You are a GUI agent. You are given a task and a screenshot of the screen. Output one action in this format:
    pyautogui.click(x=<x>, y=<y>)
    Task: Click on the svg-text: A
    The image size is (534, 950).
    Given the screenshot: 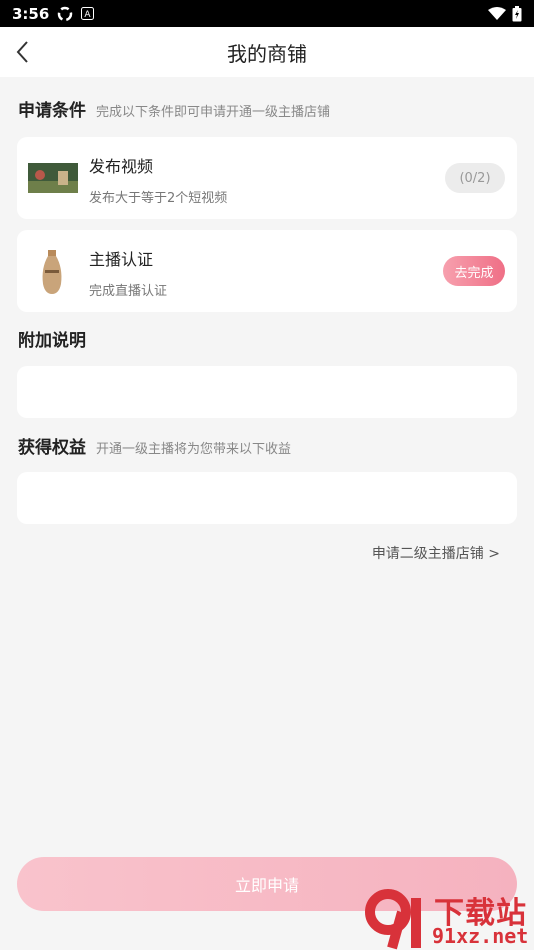 What is the action you would take?
    pyautogui.click(x=88, y=15)
    